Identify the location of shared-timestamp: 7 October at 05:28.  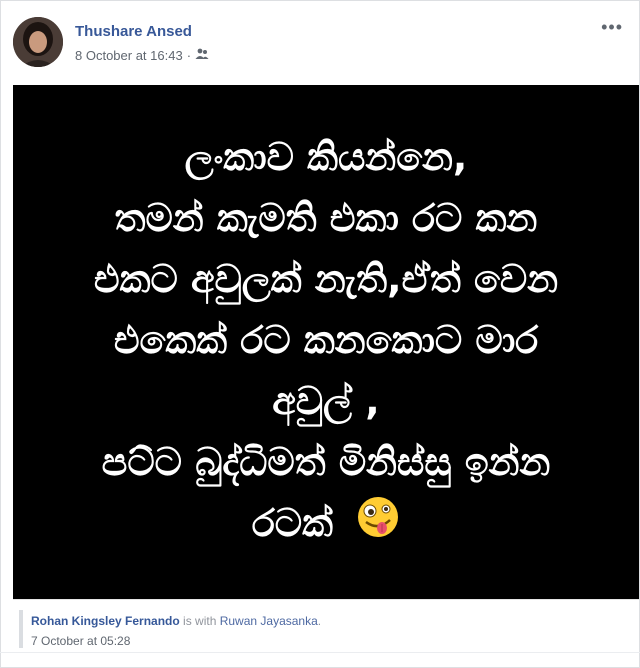
(80, 641).